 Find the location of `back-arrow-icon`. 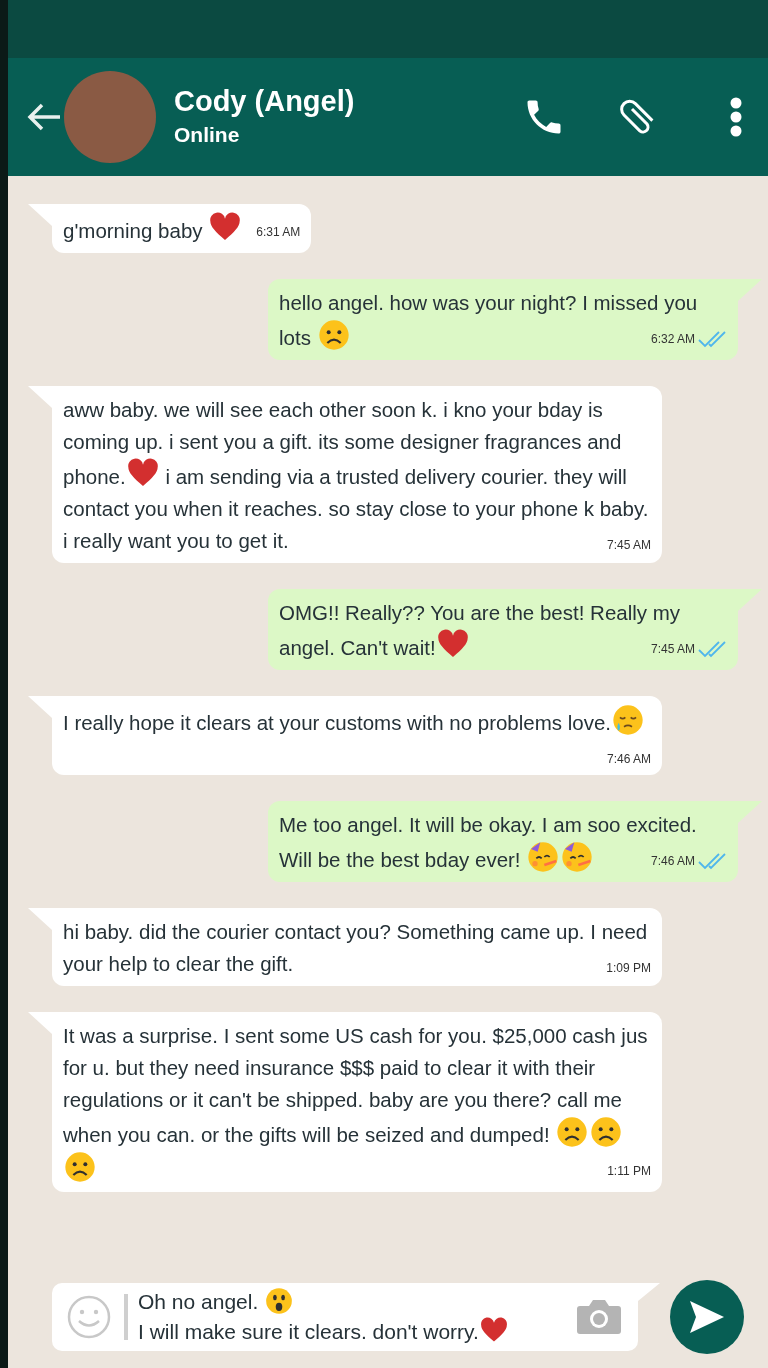

back-arrow-icon is located at coordinates (44, 117).